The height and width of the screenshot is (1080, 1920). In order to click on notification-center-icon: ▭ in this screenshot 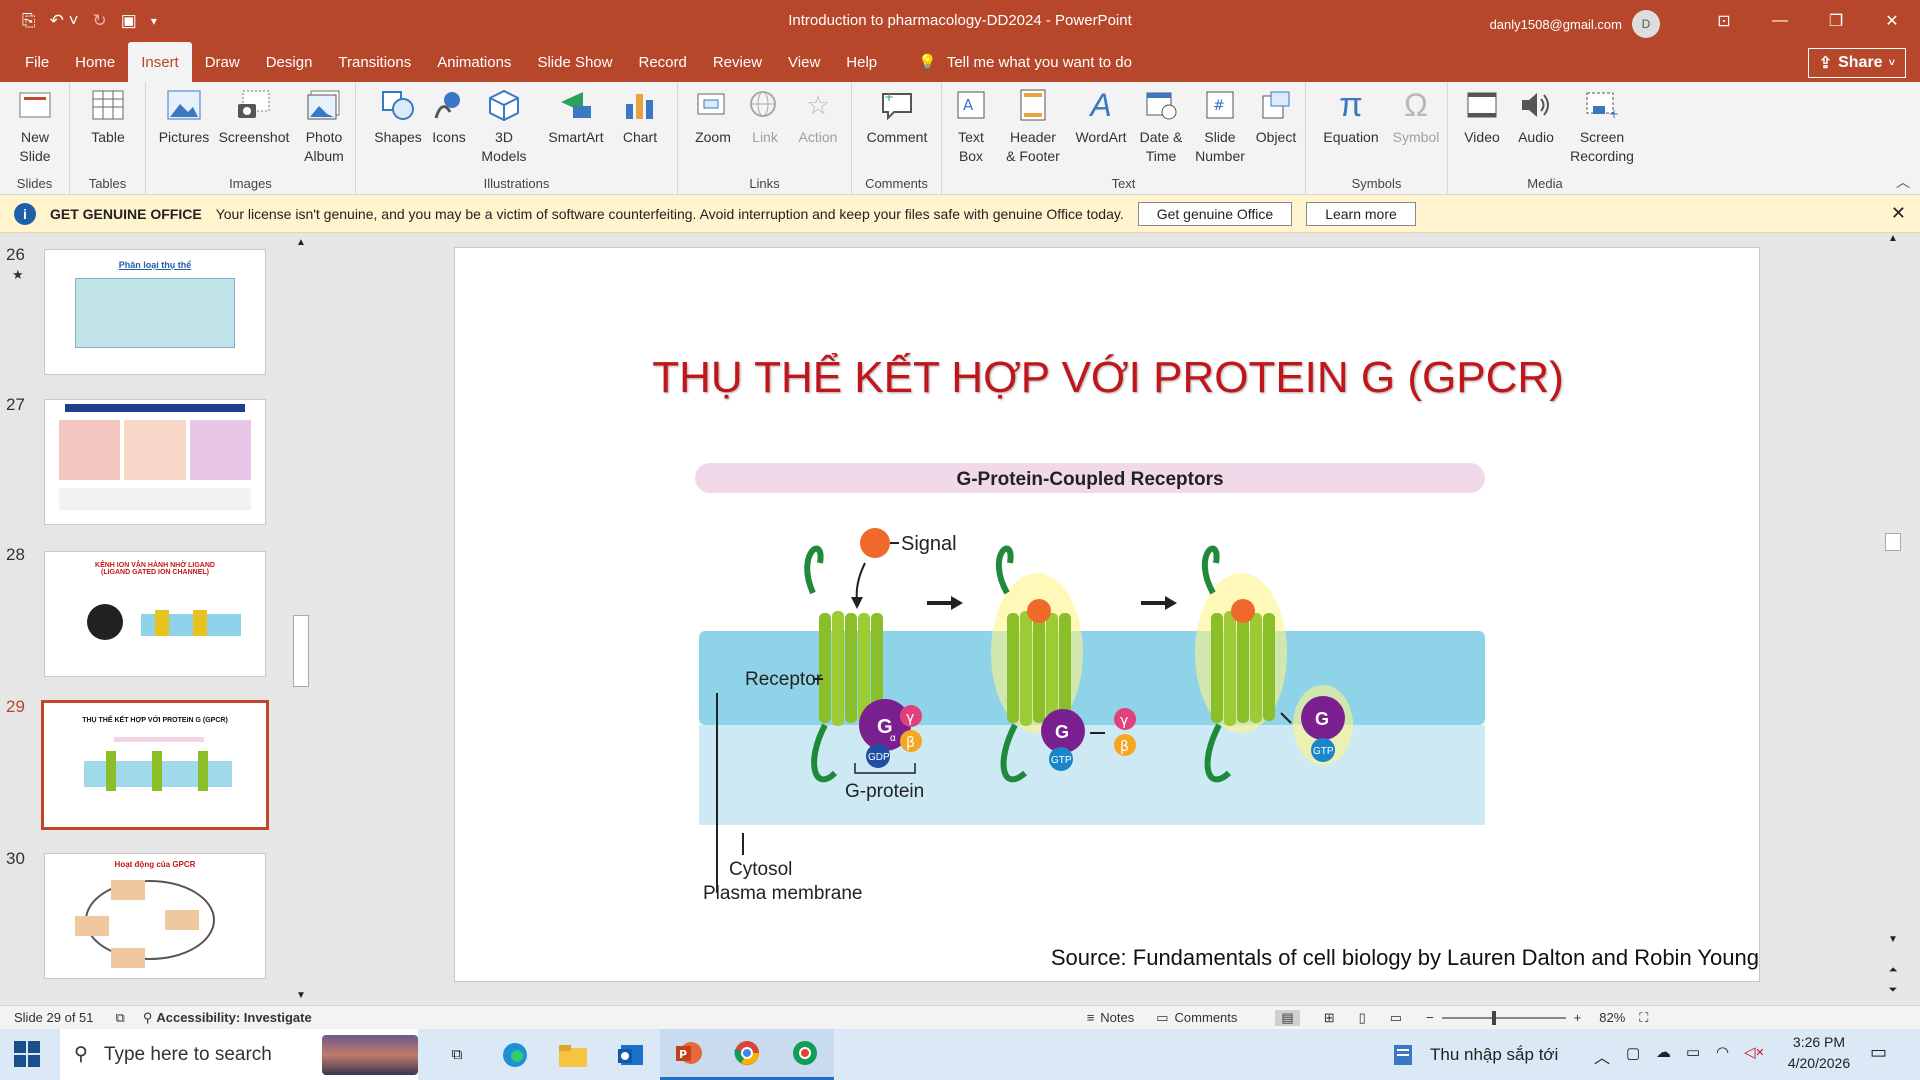, I will do `click(1878, 1052)`.